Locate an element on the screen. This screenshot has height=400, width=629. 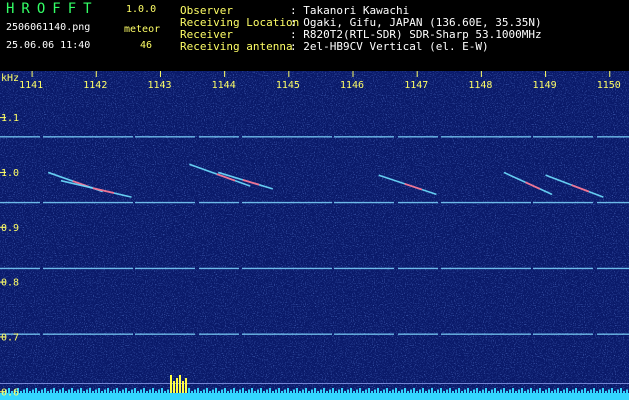
time-tick-label: 1141 is located at coordinates (31, 85).